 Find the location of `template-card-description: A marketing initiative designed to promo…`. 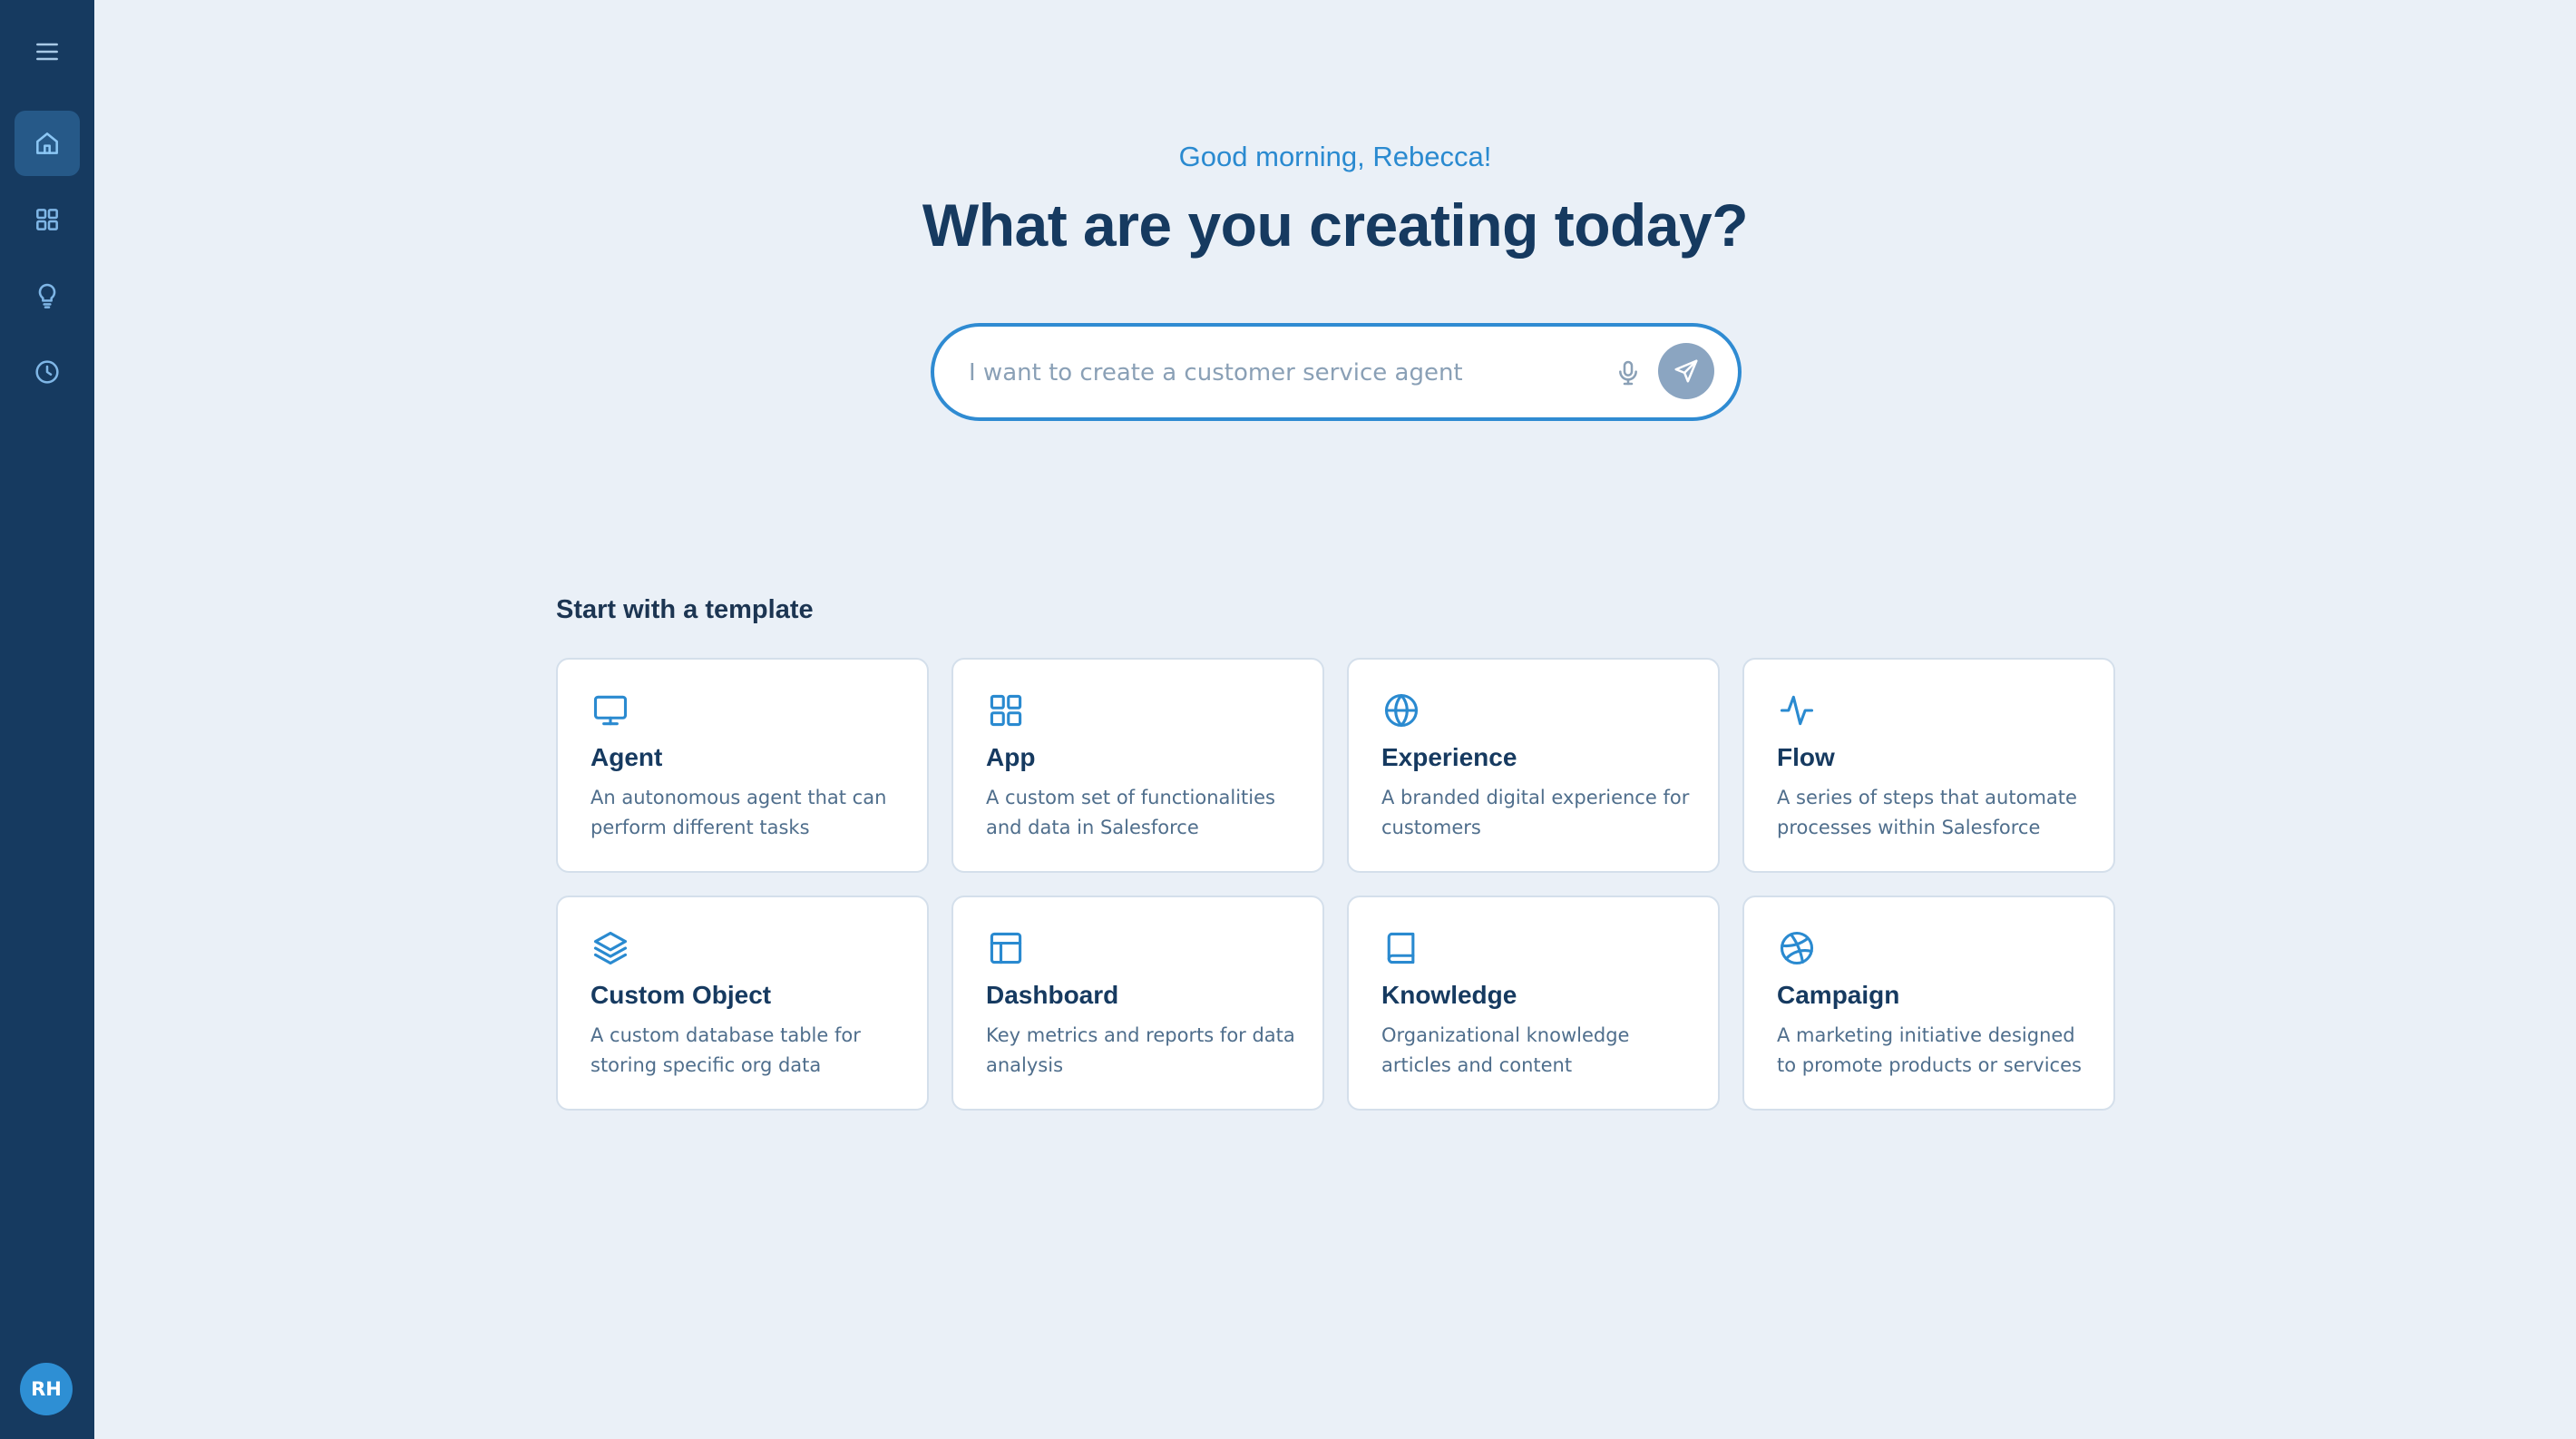

template-card-description: A marketing initiative designed to promo… is located at coordinates (1929, 1050).